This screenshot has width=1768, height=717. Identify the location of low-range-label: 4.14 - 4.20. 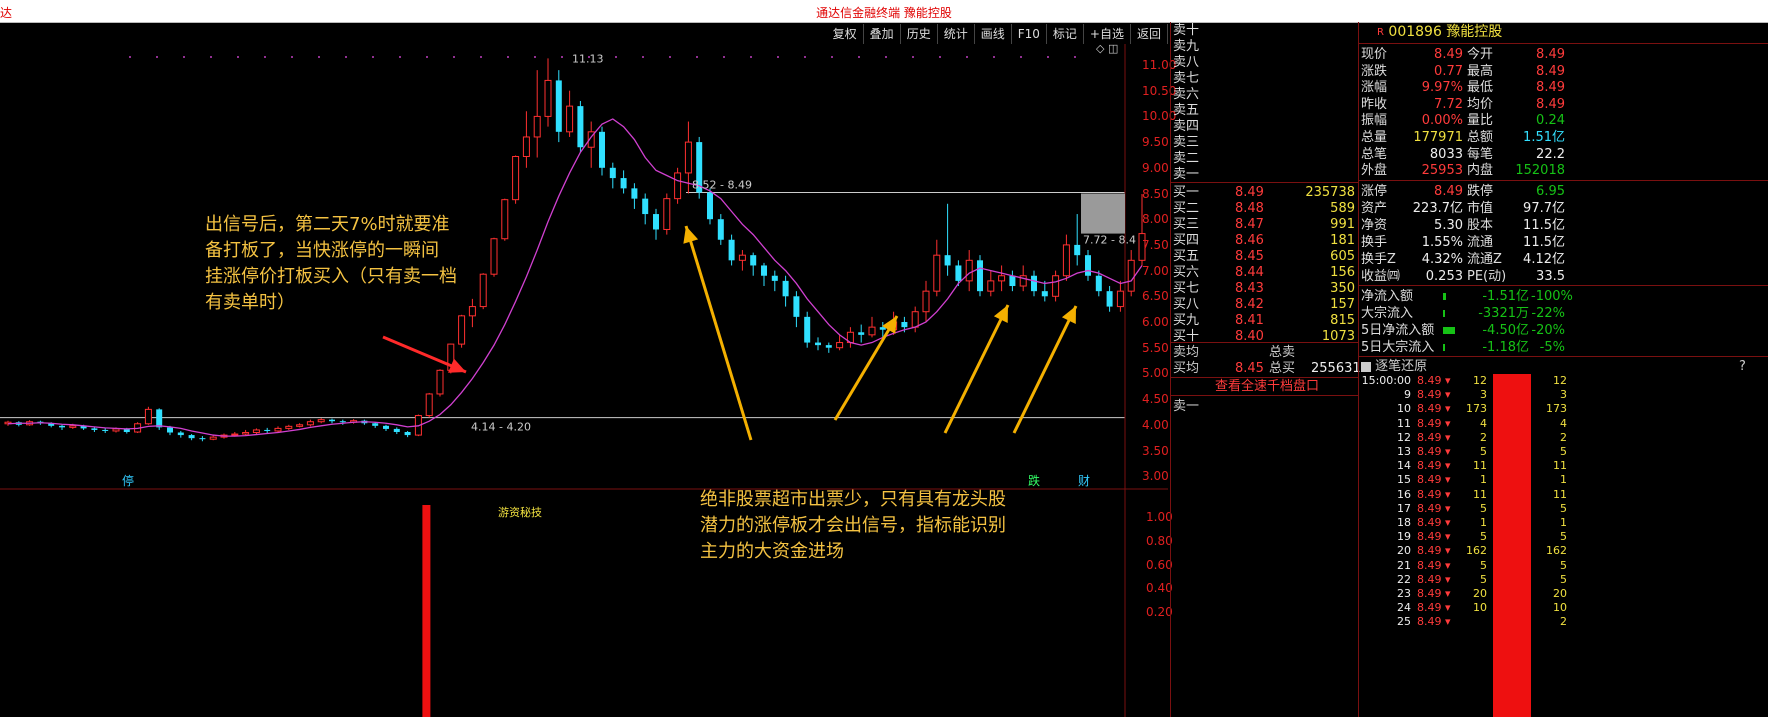
(501, 427).